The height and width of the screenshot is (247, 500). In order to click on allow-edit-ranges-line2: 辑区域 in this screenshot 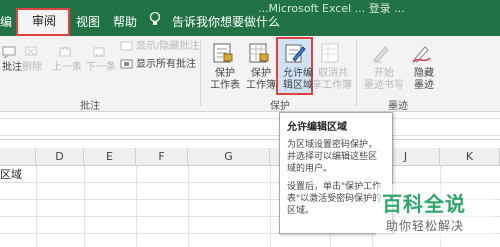, I will do `click(298, 85)`.